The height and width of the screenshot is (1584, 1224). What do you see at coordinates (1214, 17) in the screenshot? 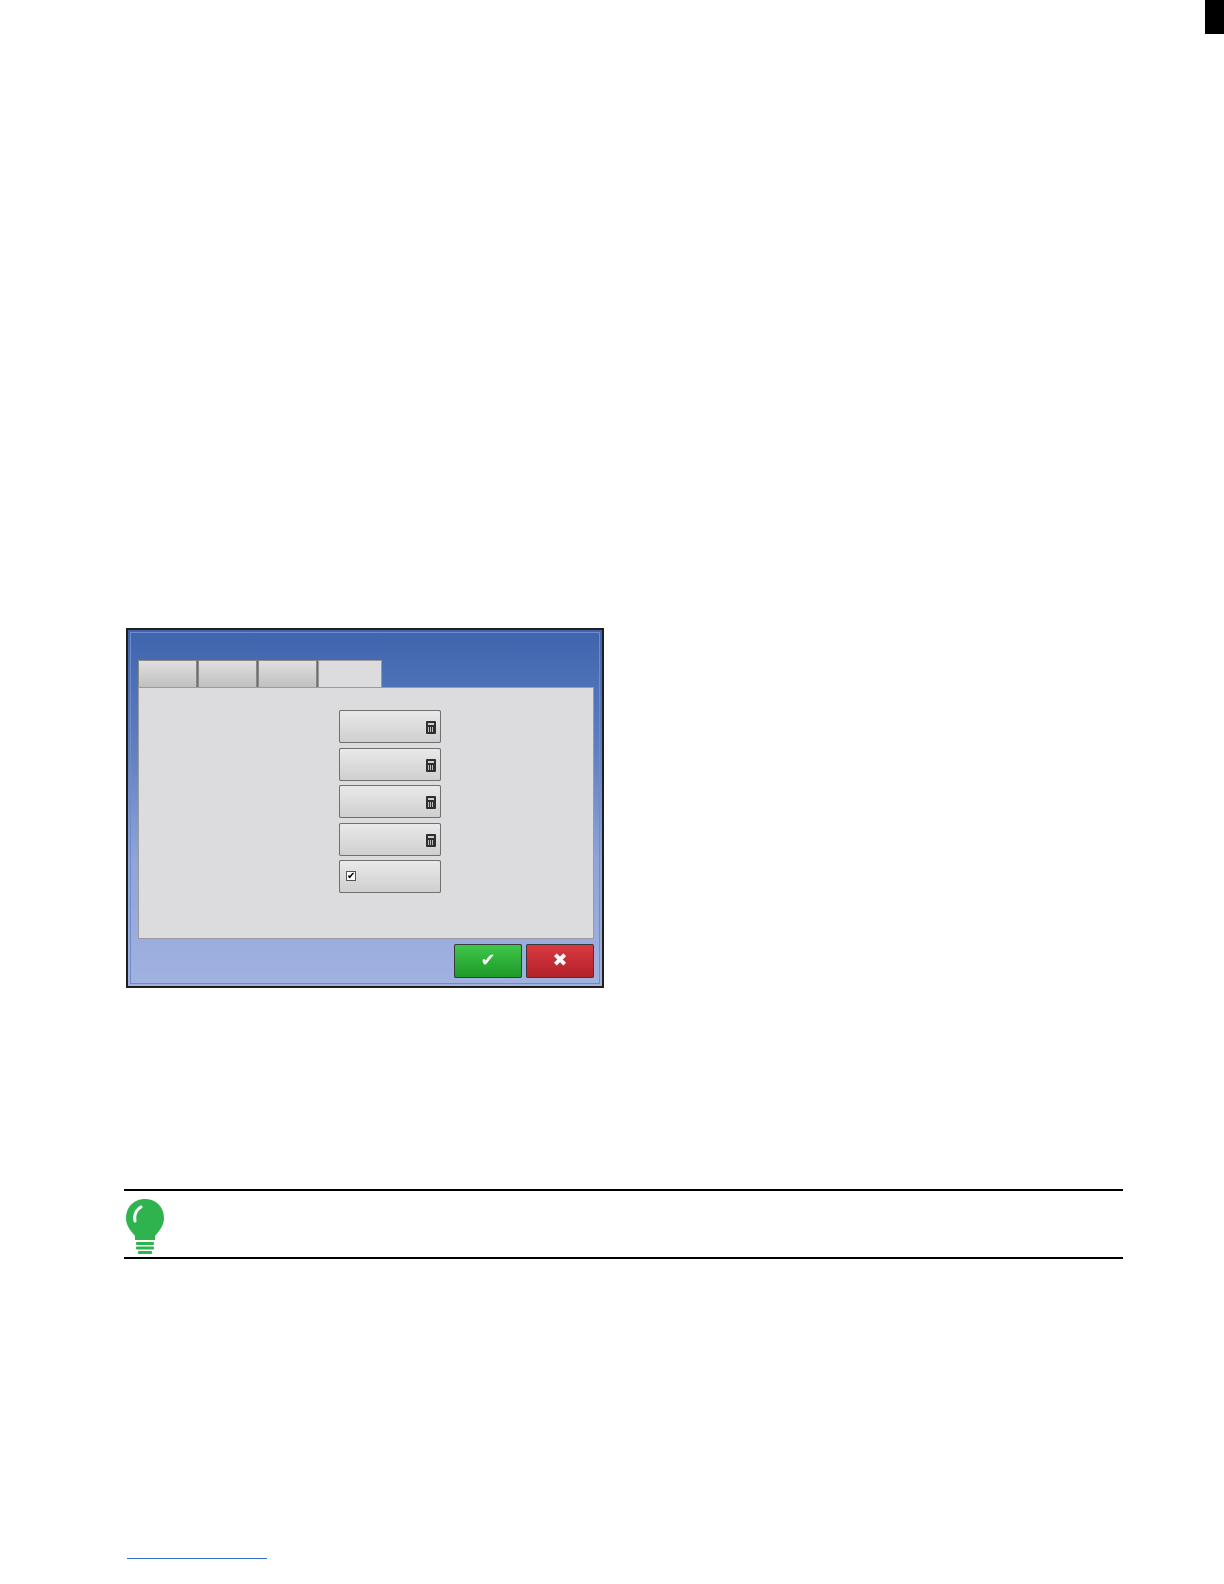
I see `page-edge-tab` at bounding box center [1214, 17].